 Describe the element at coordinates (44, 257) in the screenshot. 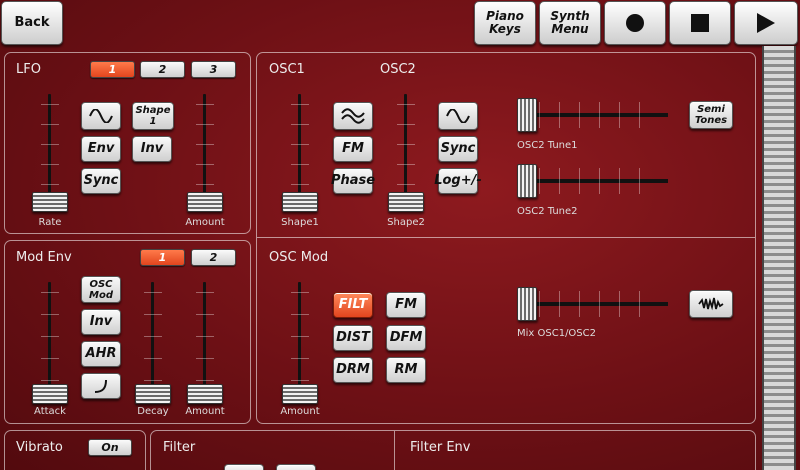

I see `mod-env-title: Mod Env` at that location.